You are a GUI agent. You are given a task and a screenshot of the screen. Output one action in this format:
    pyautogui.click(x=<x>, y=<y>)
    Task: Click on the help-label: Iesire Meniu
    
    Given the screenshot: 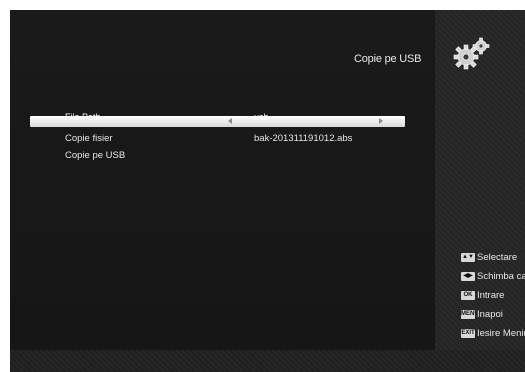 What is the action you would take?
    pyautogui.click(x=501, y=333)
    